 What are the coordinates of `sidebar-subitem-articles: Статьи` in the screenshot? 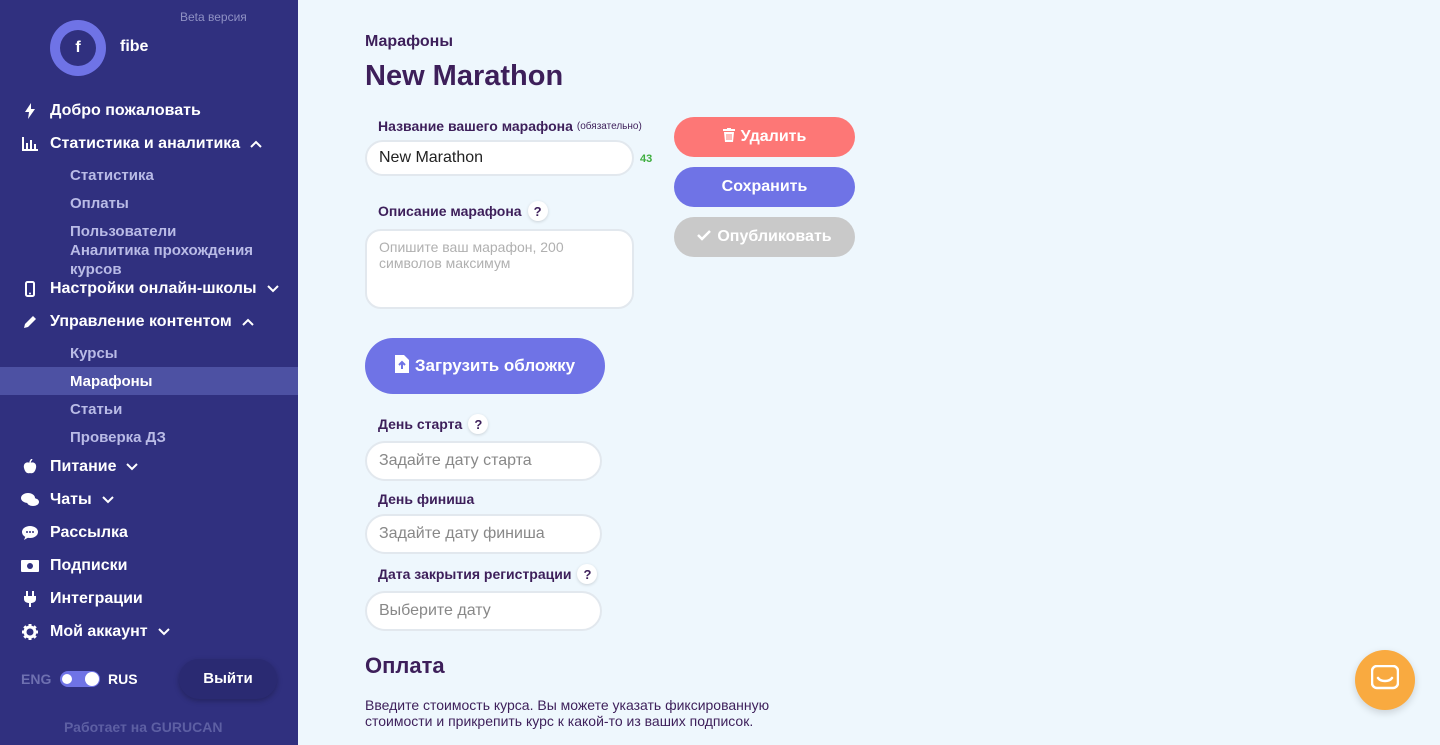 It's located at (96, 409).